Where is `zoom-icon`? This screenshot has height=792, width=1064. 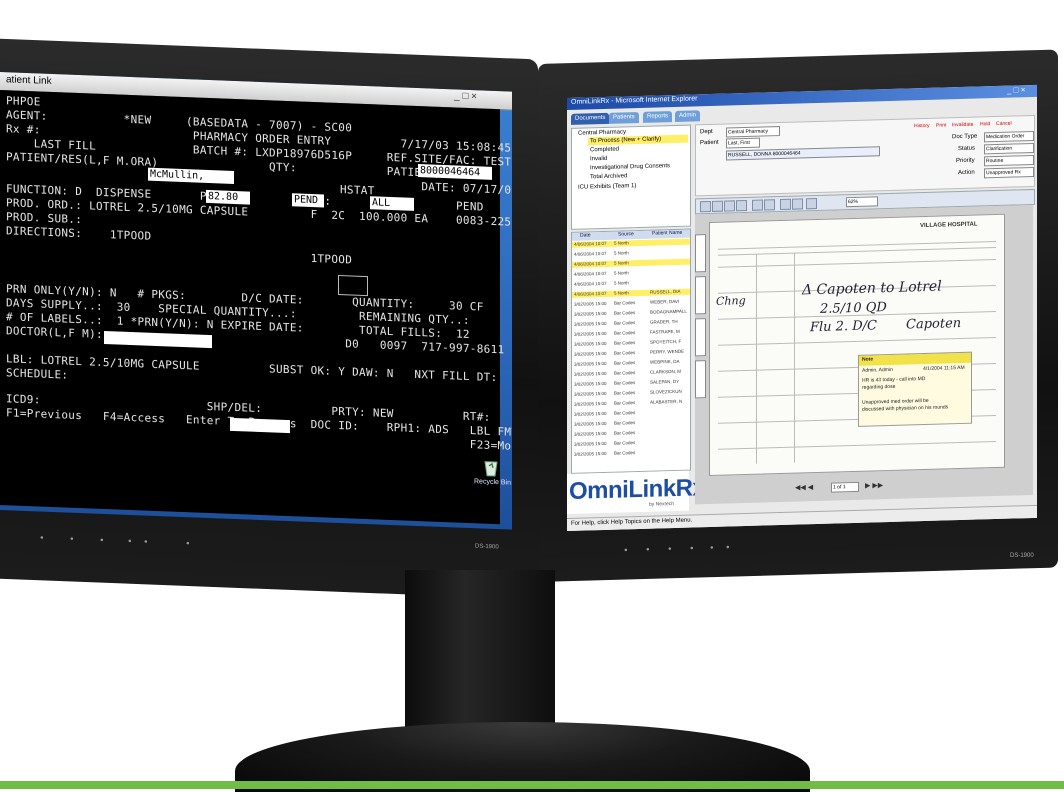
zoom-icon is located at coordinates (785, 204).